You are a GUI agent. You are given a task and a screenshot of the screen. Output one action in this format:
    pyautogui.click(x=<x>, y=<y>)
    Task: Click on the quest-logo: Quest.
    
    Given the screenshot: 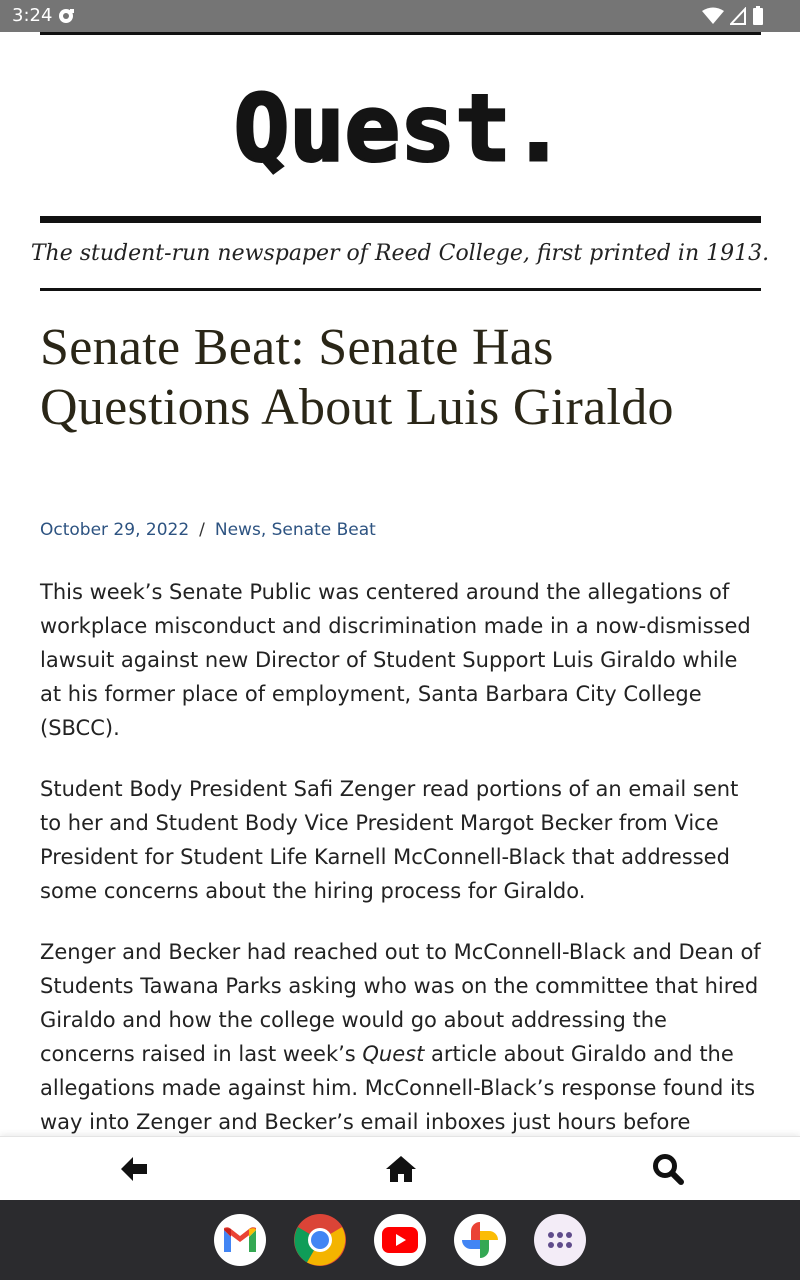 What is the action you would take?
    pyautogui.click(x=400, y=129)
    